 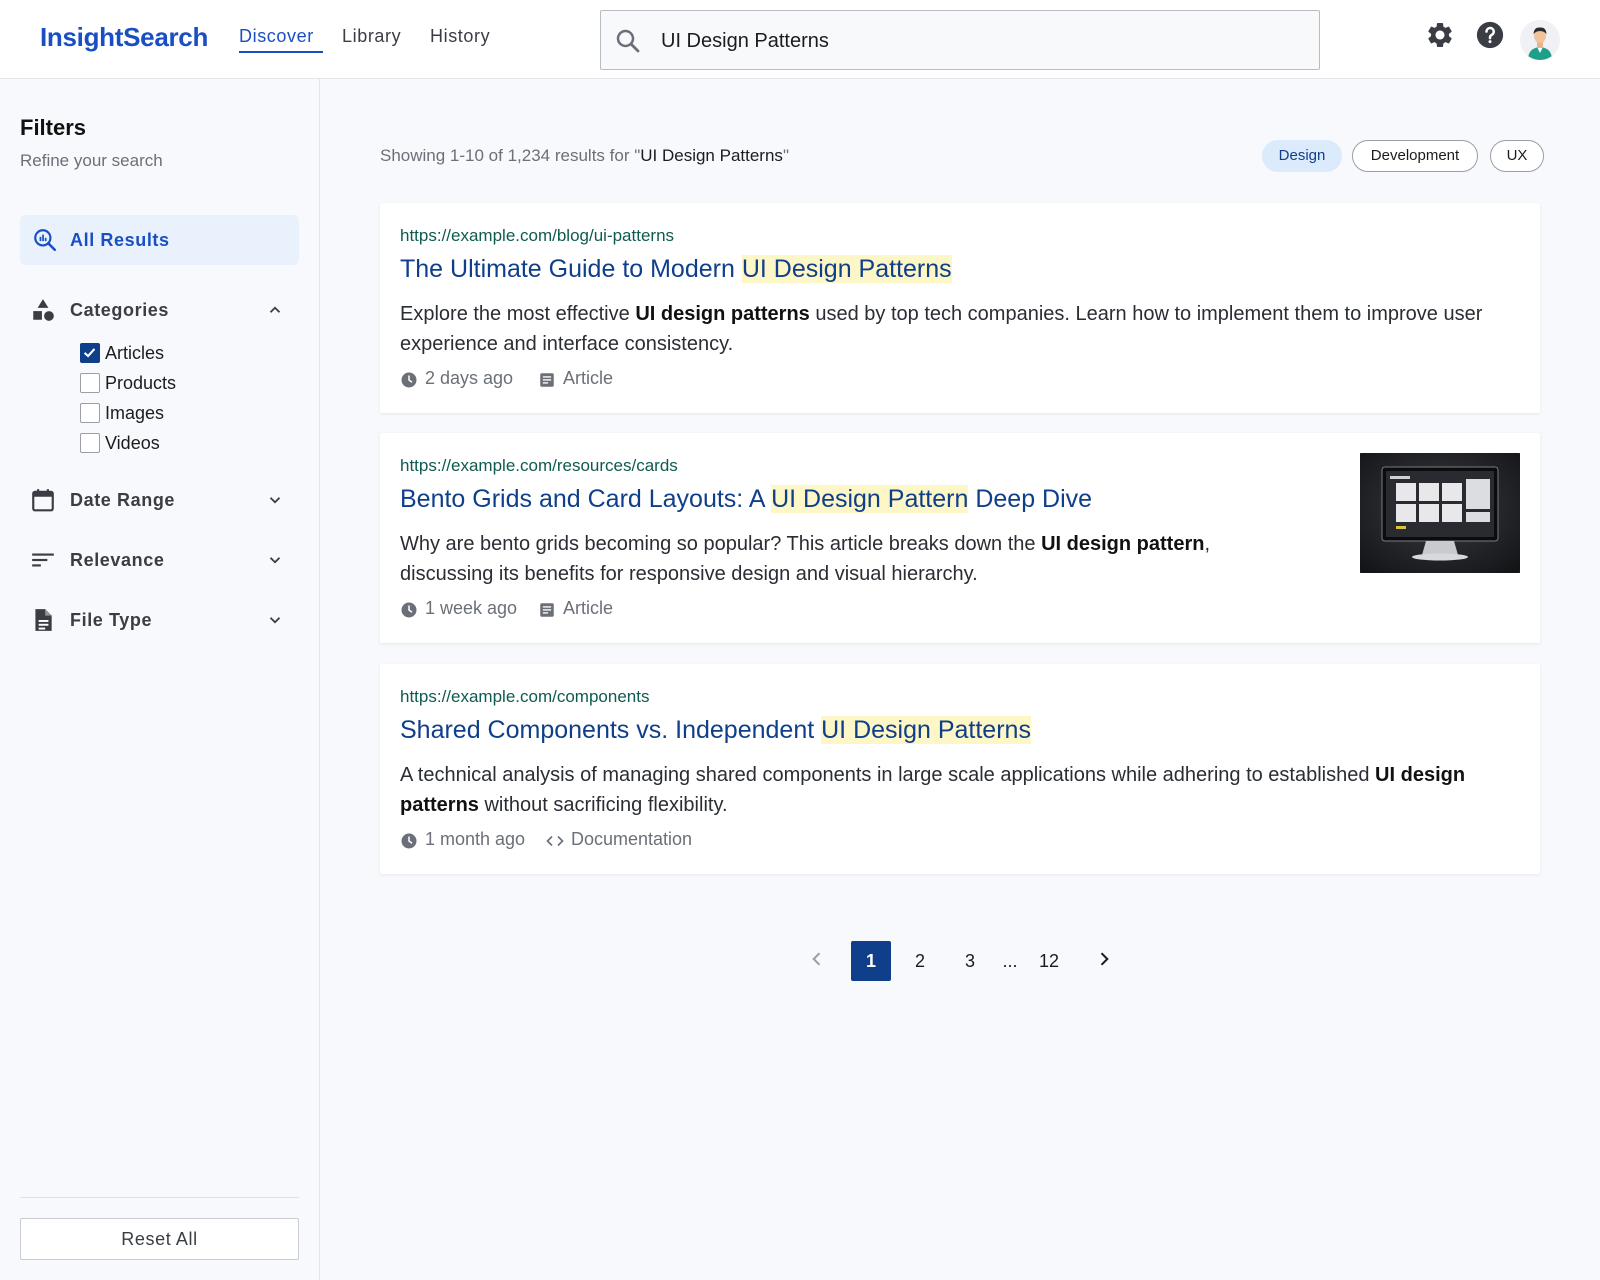 I want to click on snippet-keyword: UI design patterns, so click(x=722, y=314).